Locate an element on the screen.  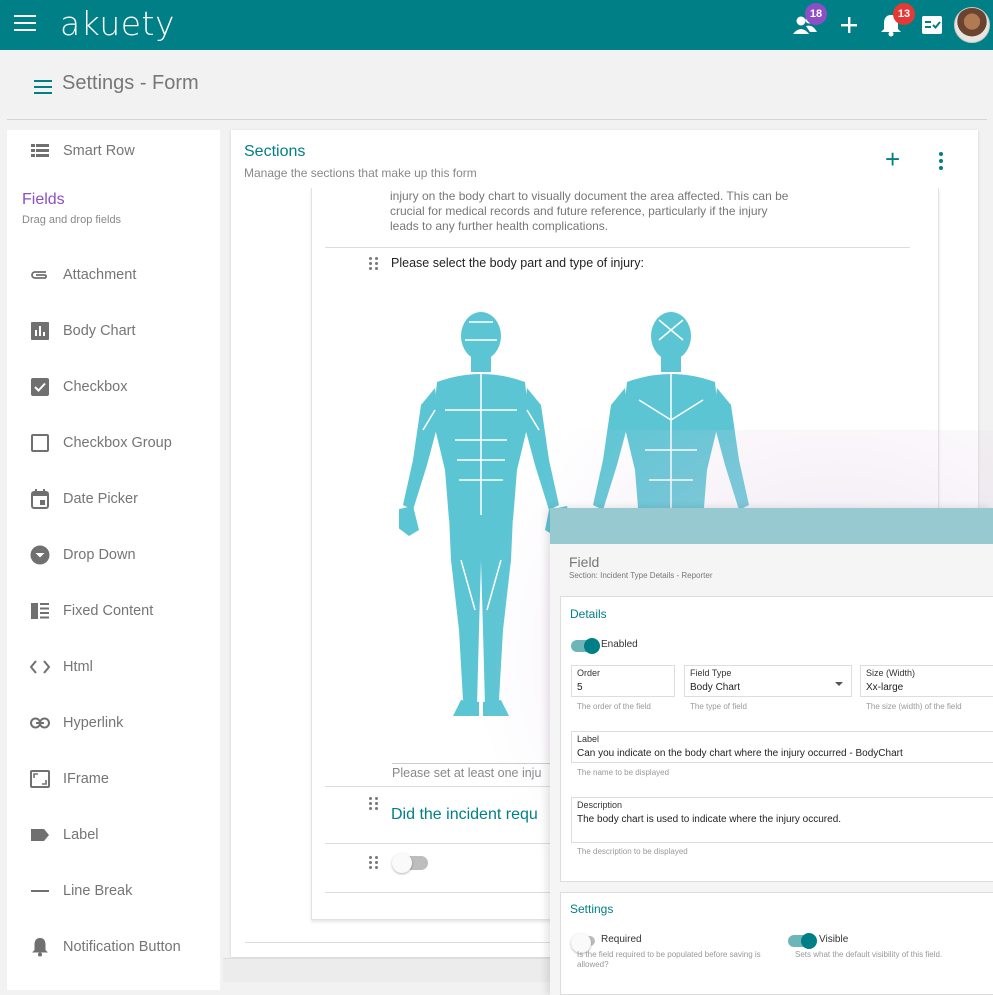
sidebar-item-drop-down: Drop Down is located at coordinates (113, 555).